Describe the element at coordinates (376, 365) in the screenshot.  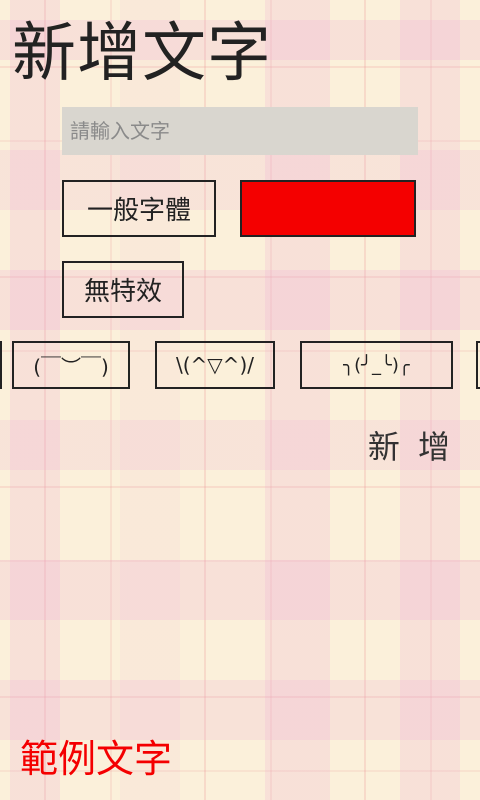
I see `kaomoji-item: ╮(╯_╰)╭` at that location.